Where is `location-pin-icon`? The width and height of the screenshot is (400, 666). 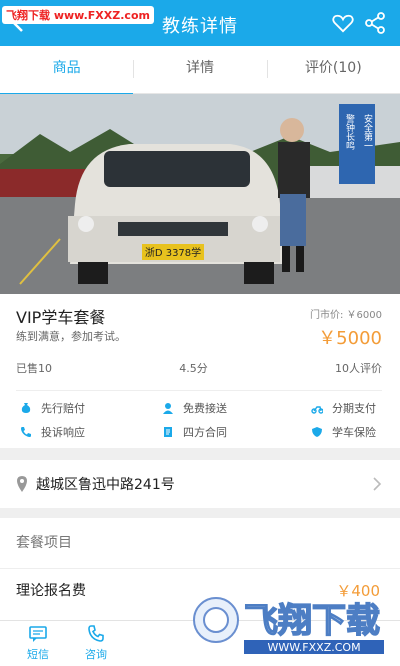 location-pin-icon is located at coordinates (22, 484).